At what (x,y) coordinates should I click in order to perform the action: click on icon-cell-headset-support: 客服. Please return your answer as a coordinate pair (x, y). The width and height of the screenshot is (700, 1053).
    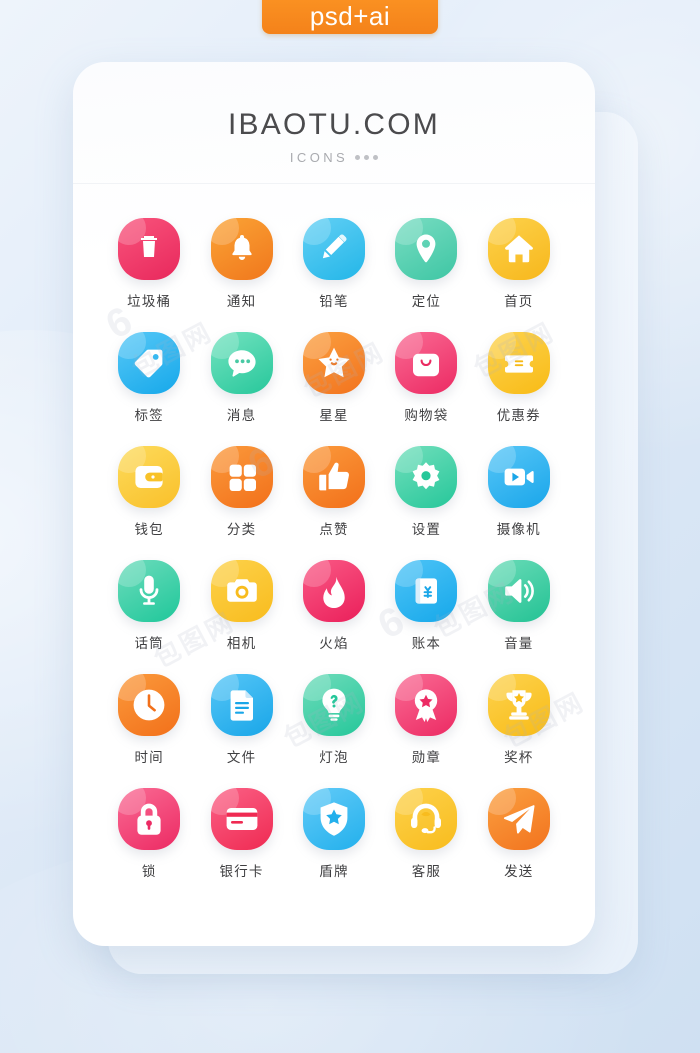
    Looking at the image, I should click on (426, 834).